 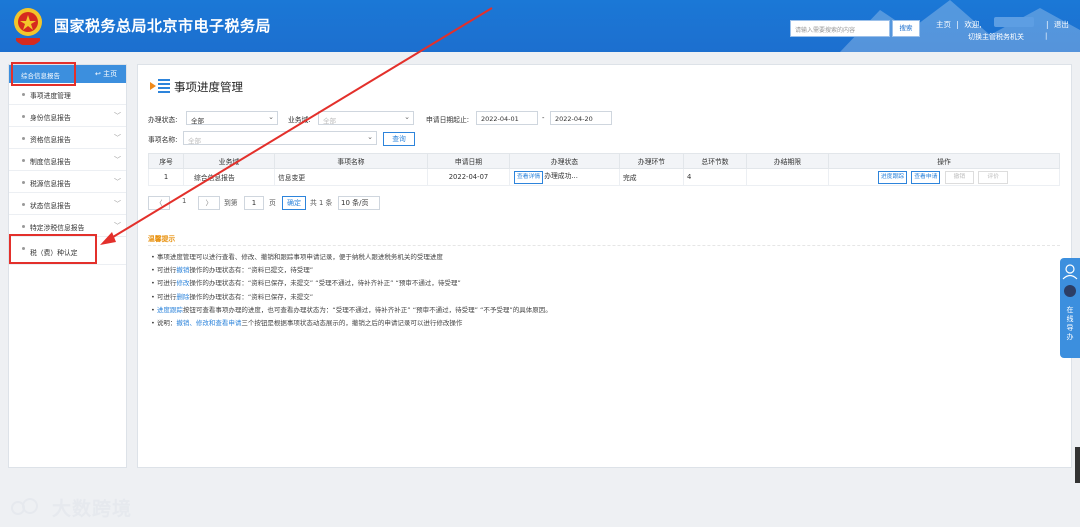 I want to click on col-no: 序号, so click(x=166, y=161).